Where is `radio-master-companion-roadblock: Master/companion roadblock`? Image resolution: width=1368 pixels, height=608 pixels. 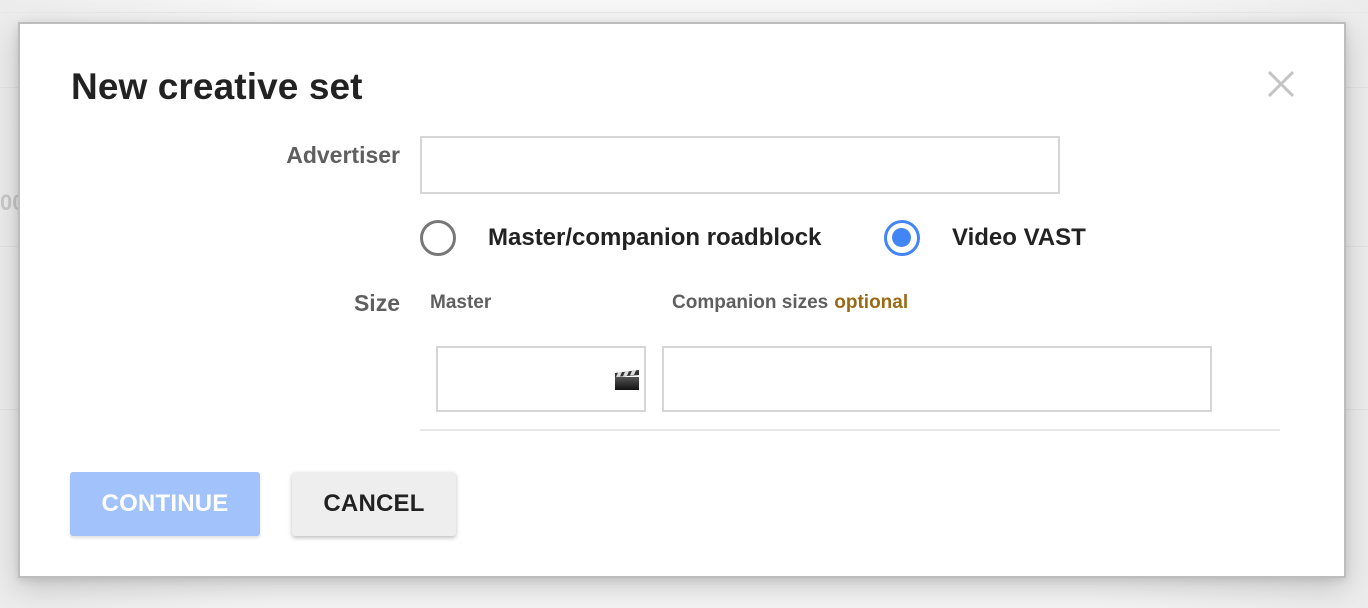 radio-master-companion-roadblock: Master/companion roadblock is located at coordinates (620, 238).